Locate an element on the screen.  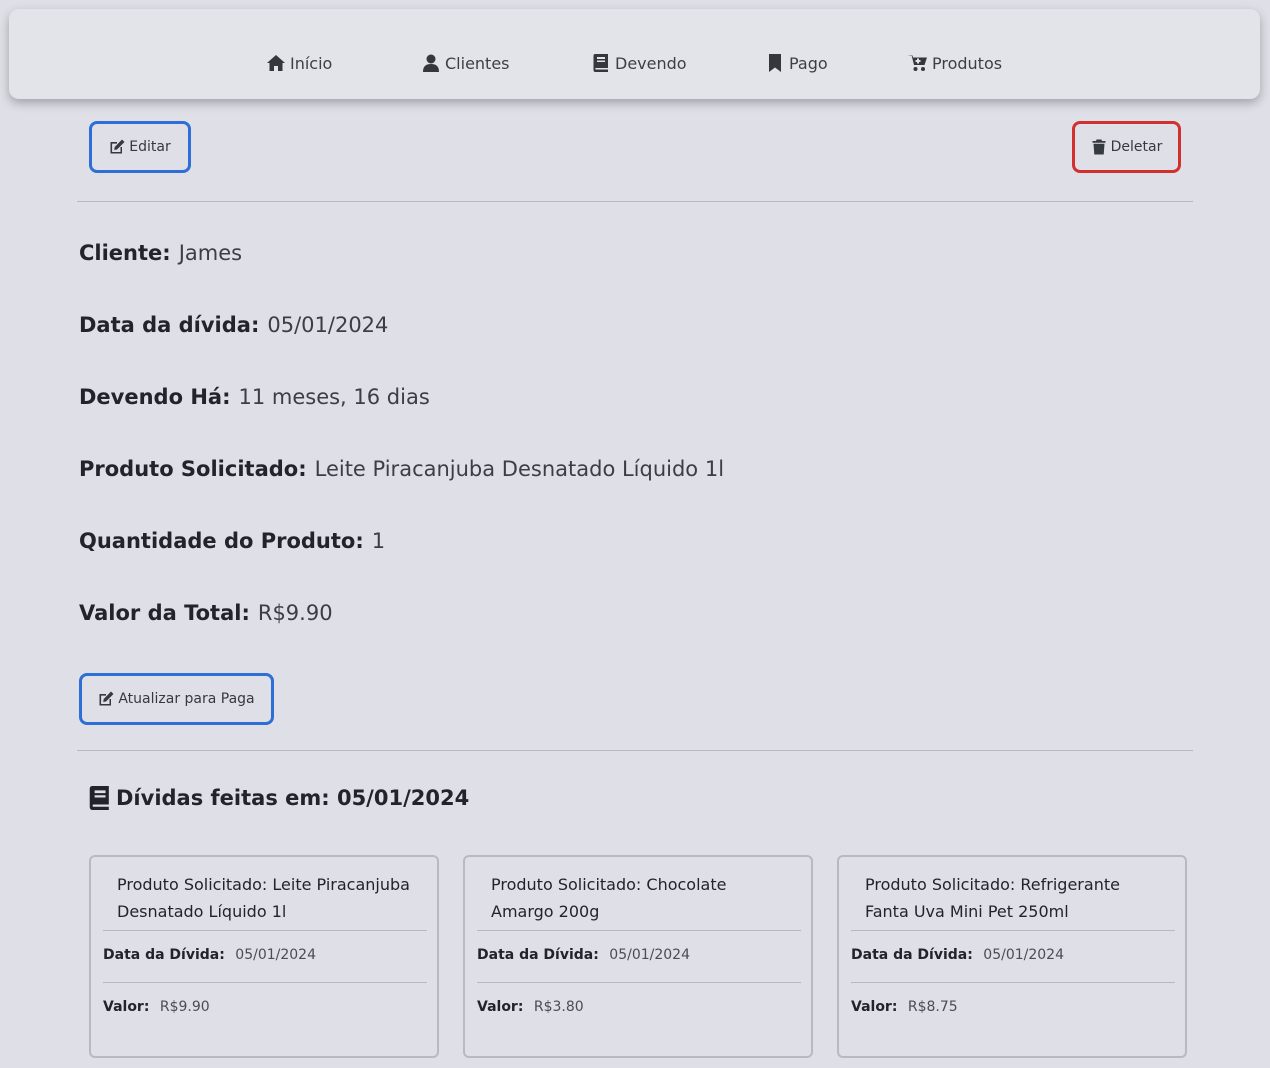
owed-since-field: Devendo Há: 11 meses, 16 dias is located at coordinates (254, 397).